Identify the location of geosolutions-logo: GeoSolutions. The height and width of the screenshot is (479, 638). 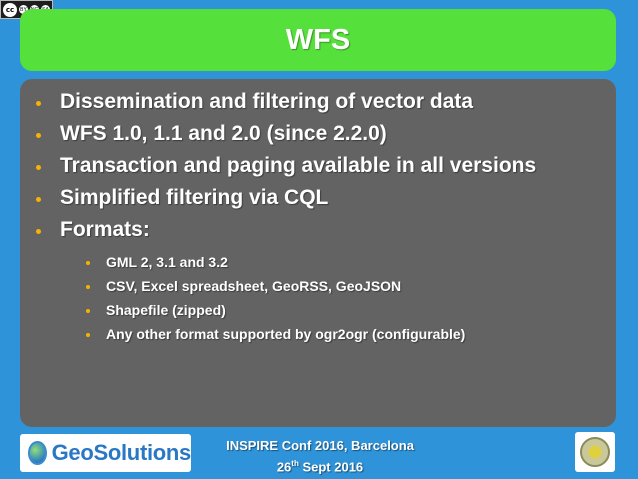
(105, 453).